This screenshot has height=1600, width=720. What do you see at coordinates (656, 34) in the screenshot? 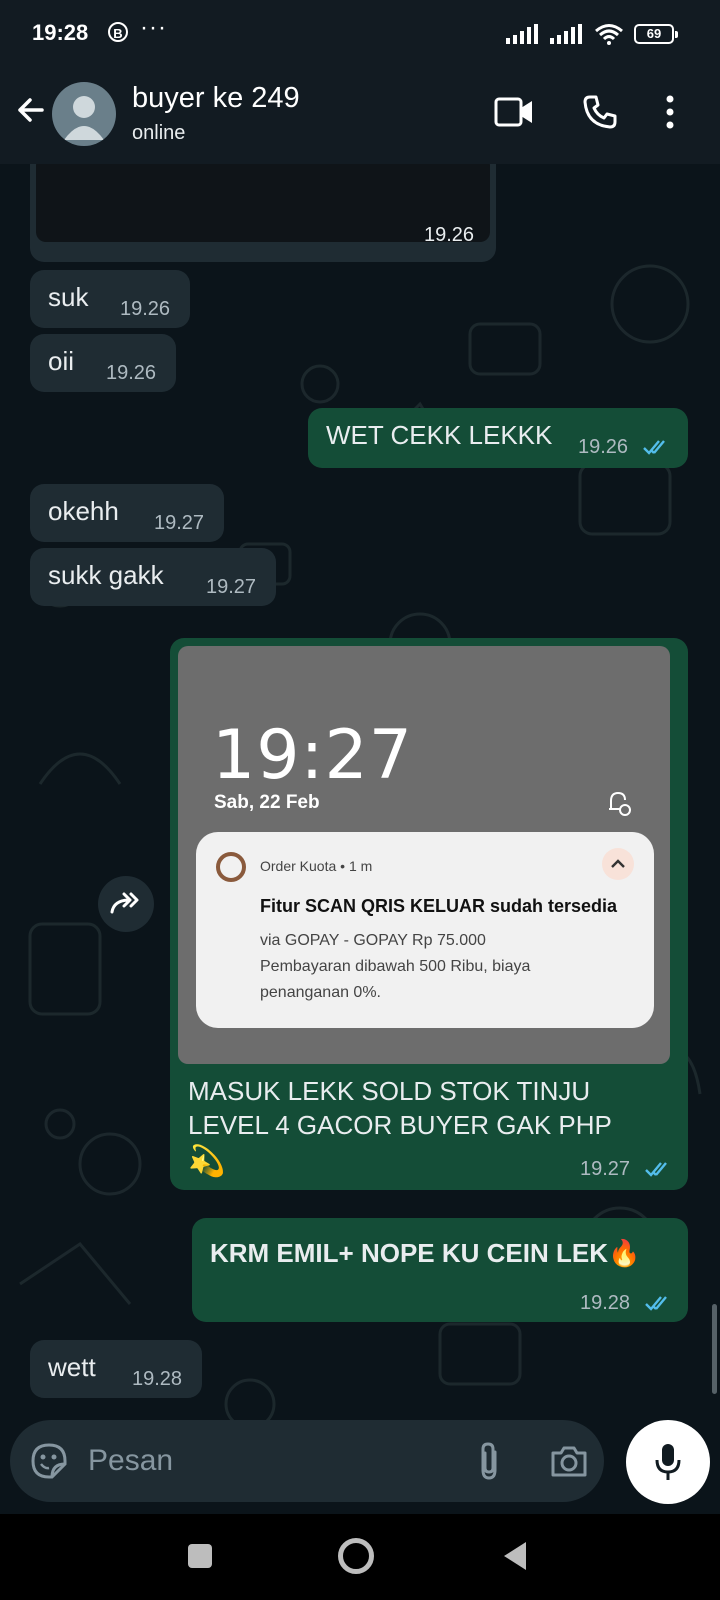
I see `battery-icon: 69` at bounding box center [656, 34].